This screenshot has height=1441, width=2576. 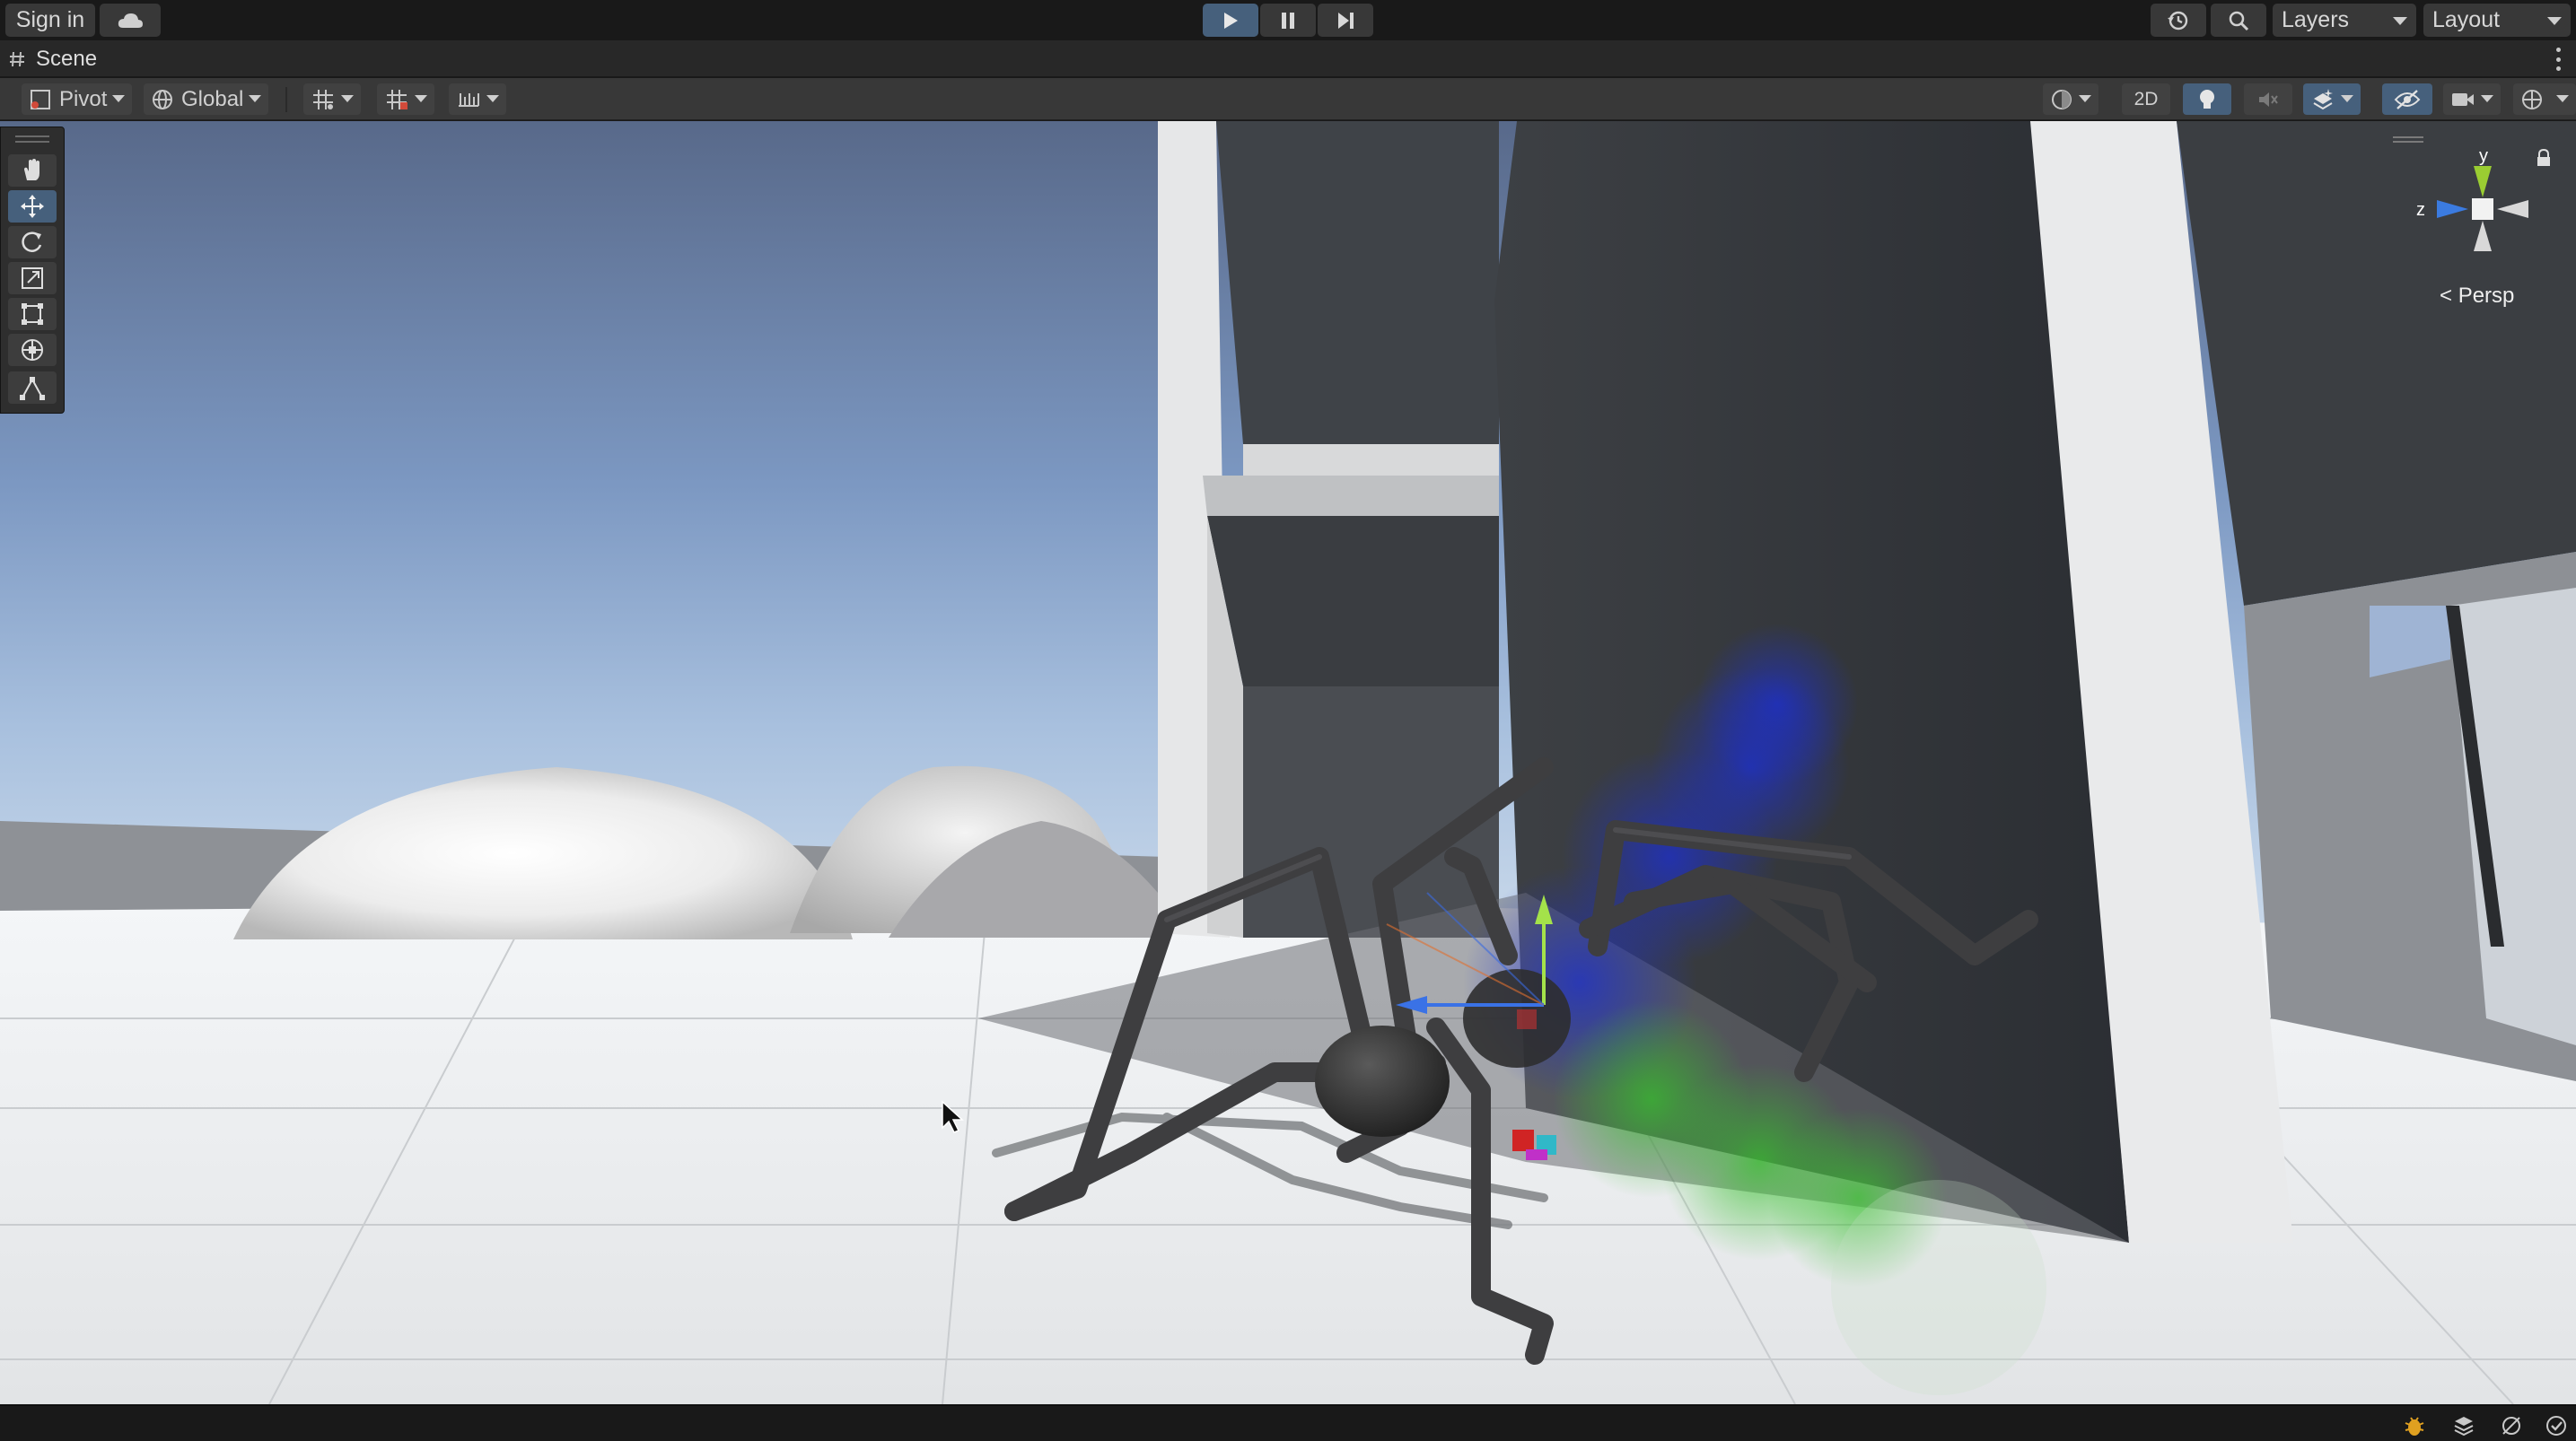 What do you see at coordinates (1288, 58) in the screenshot?
I see `scene-tab-bar: Scene` at bounding box center [1288, 58].